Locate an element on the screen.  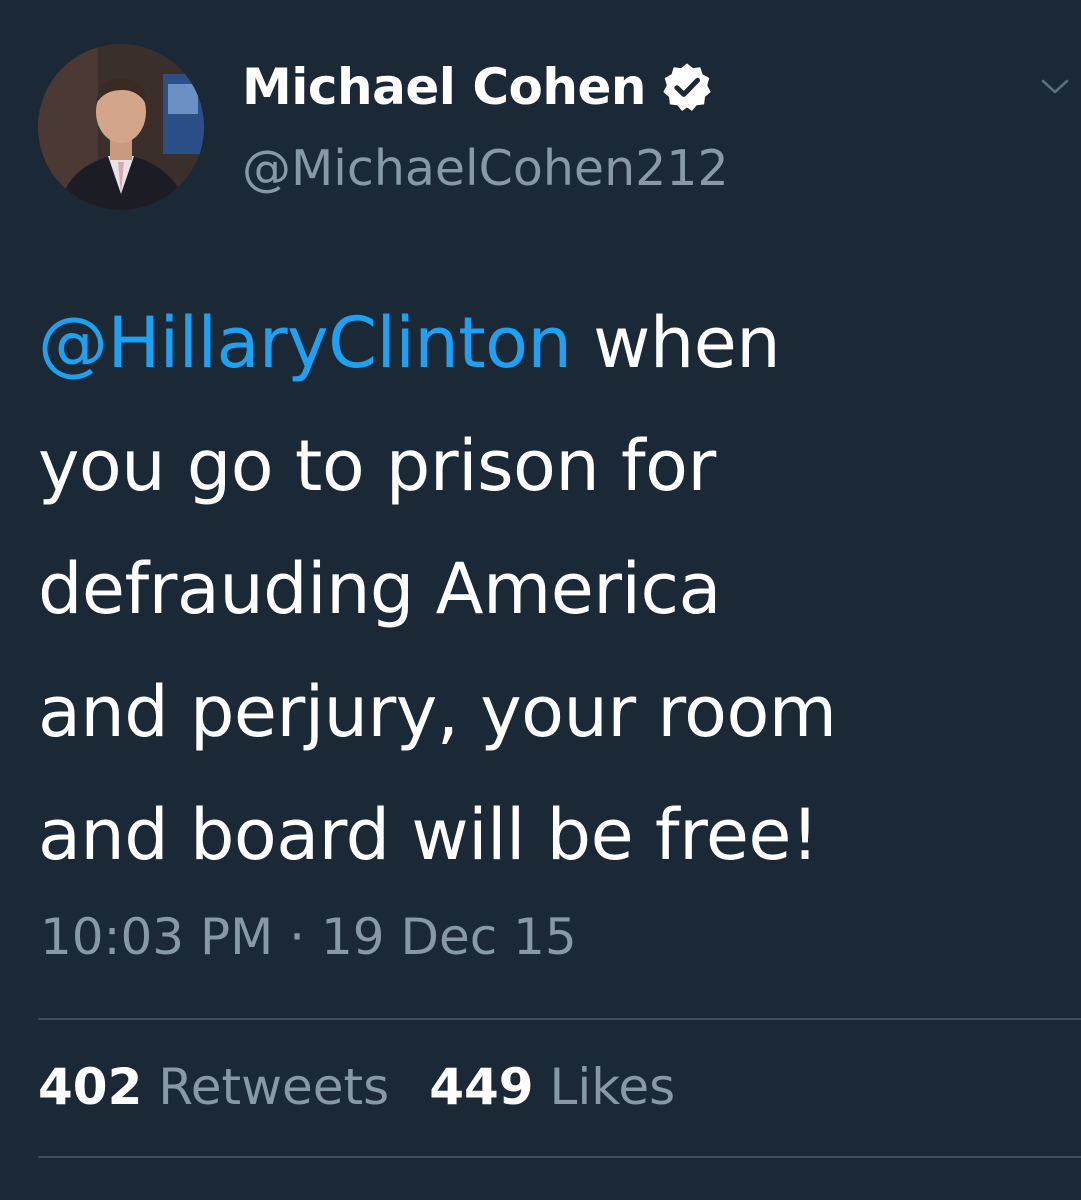
tweet-stats: 402 Retweets 449 Likes is located at coordinates (356, 1087).